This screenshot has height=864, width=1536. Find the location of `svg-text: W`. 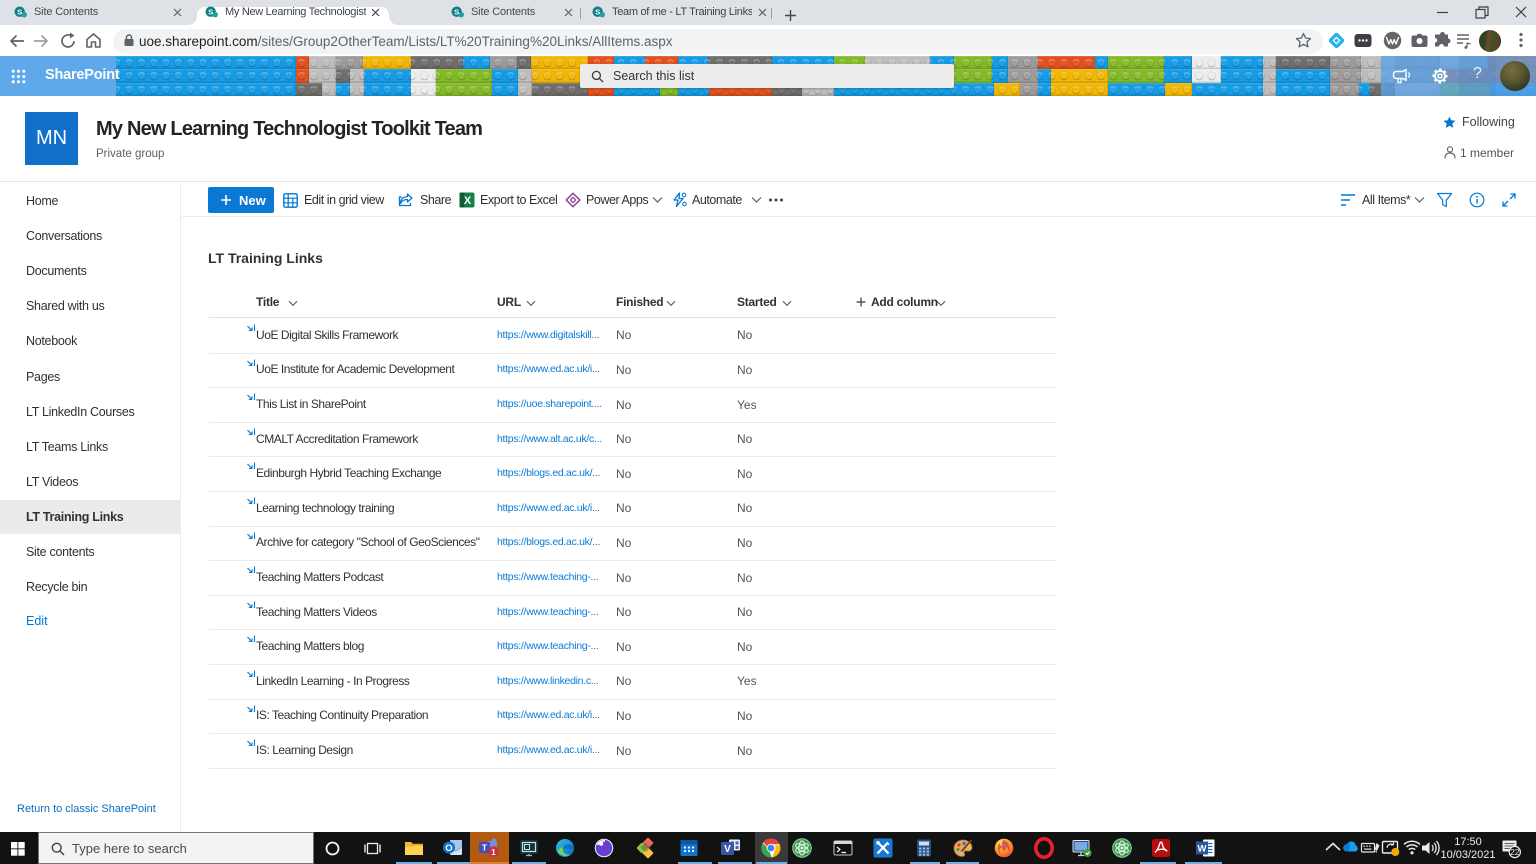

svg-text: W is located at coordinates (1202, 849).